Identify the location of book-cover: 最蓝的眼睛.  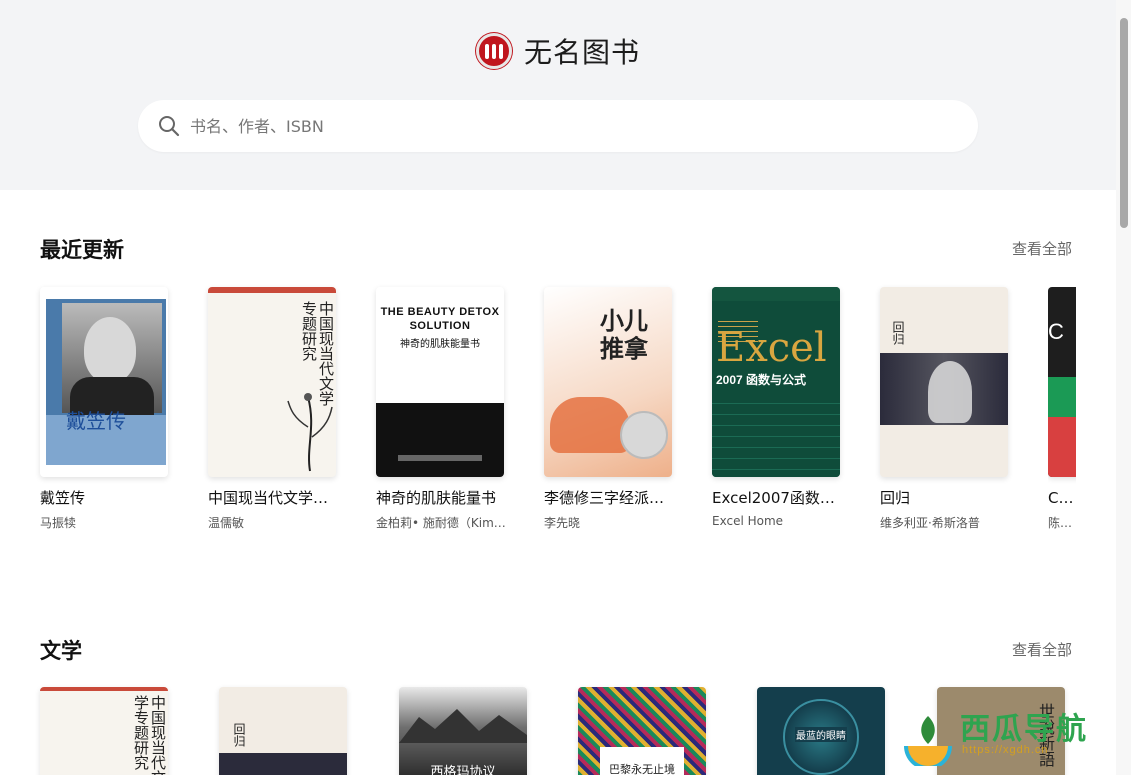
(821, 731).